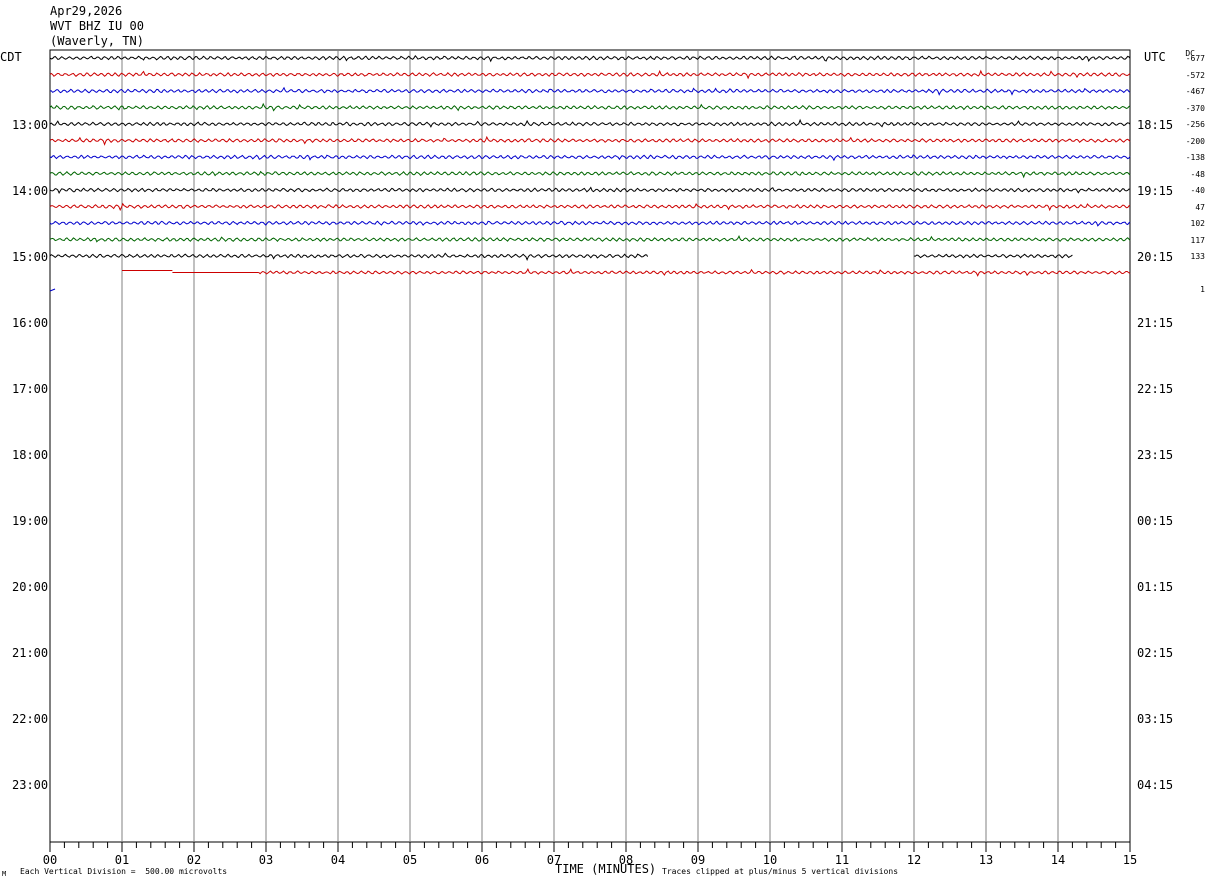 The image size is (1210, 886). I want to click on dc-offset-label: -48, so click(1197, 174).